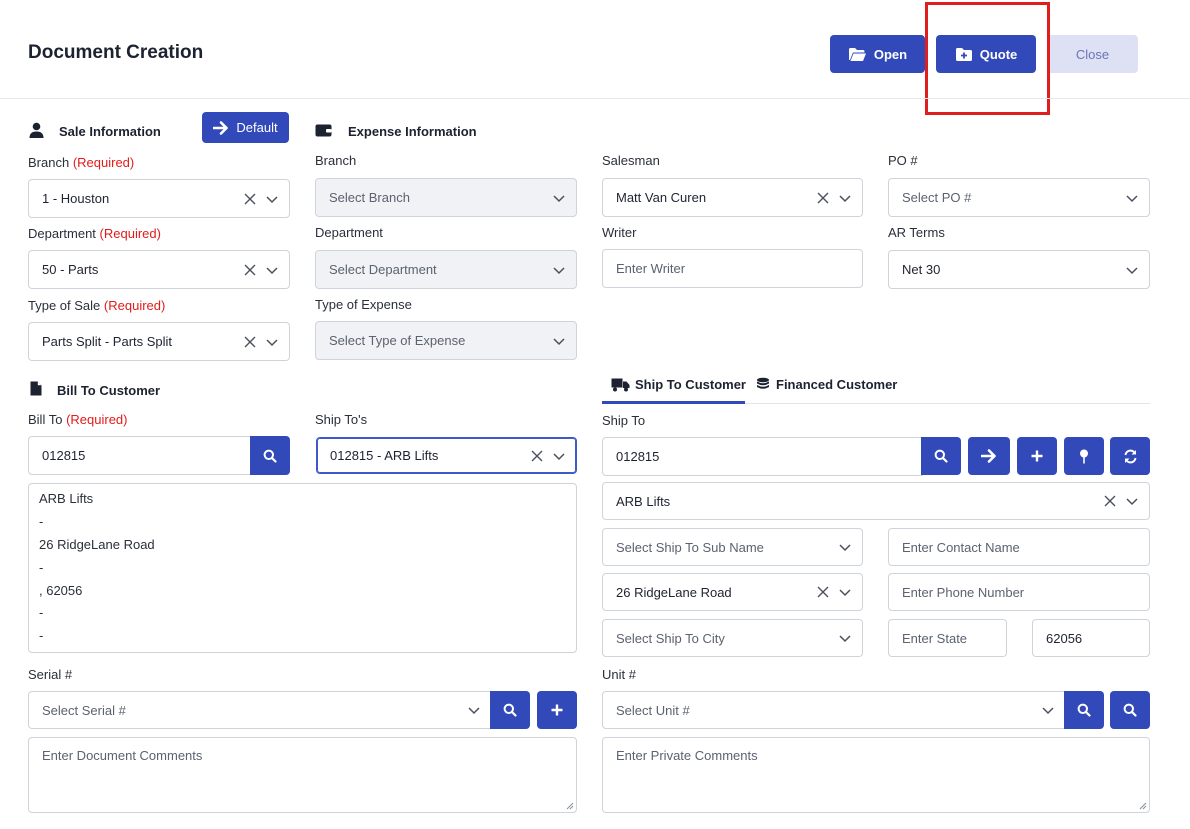 This screenshot has width=1190, height=829. I want to click on bill-to-search-button, so click(270, 455).